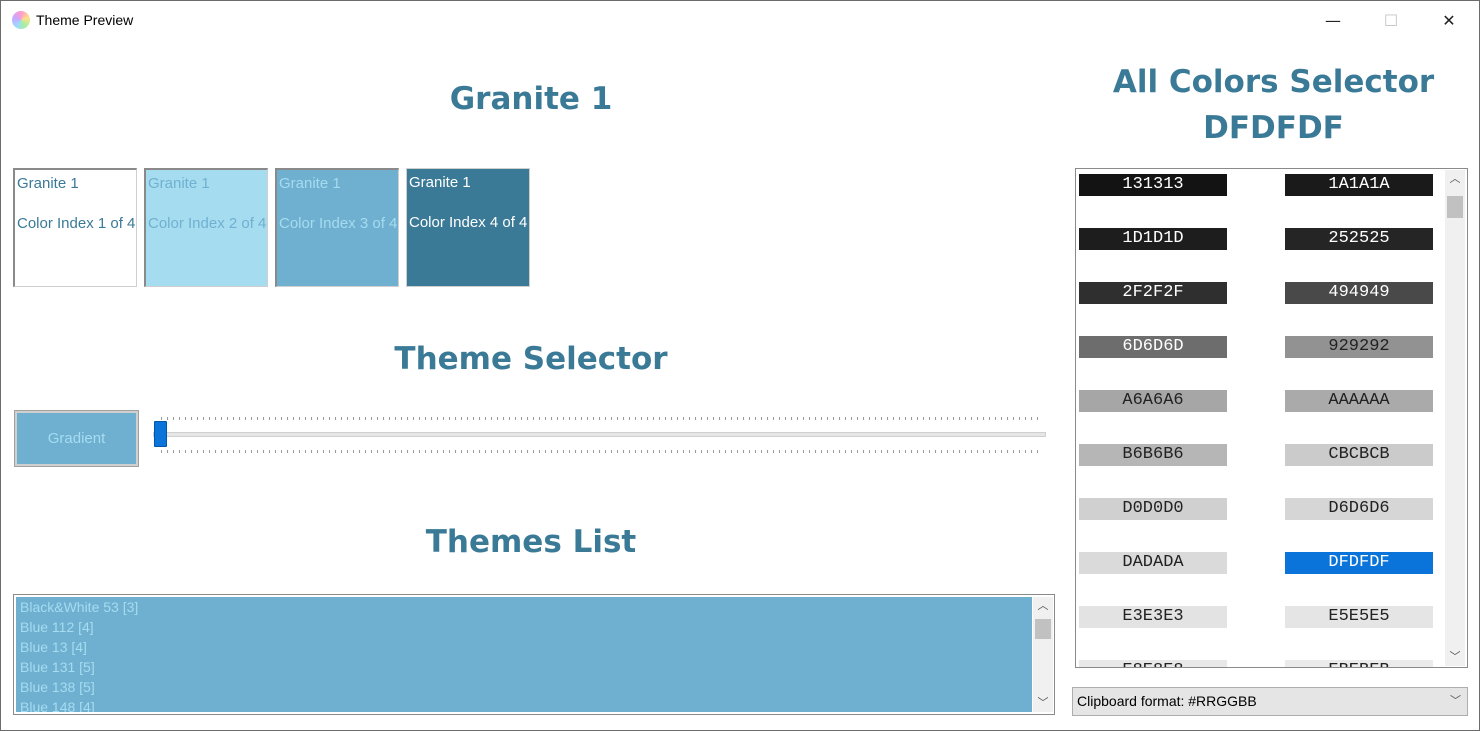 This screenshot has height=731, width=1480. I want to click on color-cell: D6D6D6, so click(1359, 509).